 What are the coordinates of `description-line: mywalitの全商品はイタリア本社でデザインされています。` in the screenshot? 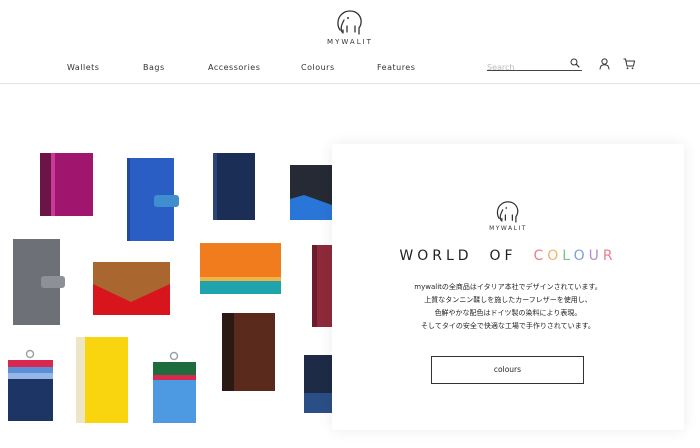 It's located at (508, 287).